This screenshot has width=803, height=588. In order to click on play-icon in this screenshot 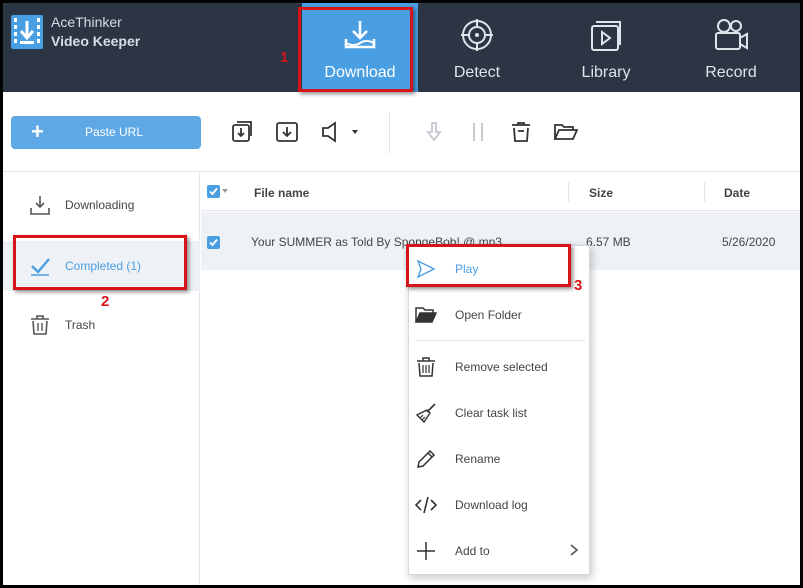, I will do `click(426, 269)`.